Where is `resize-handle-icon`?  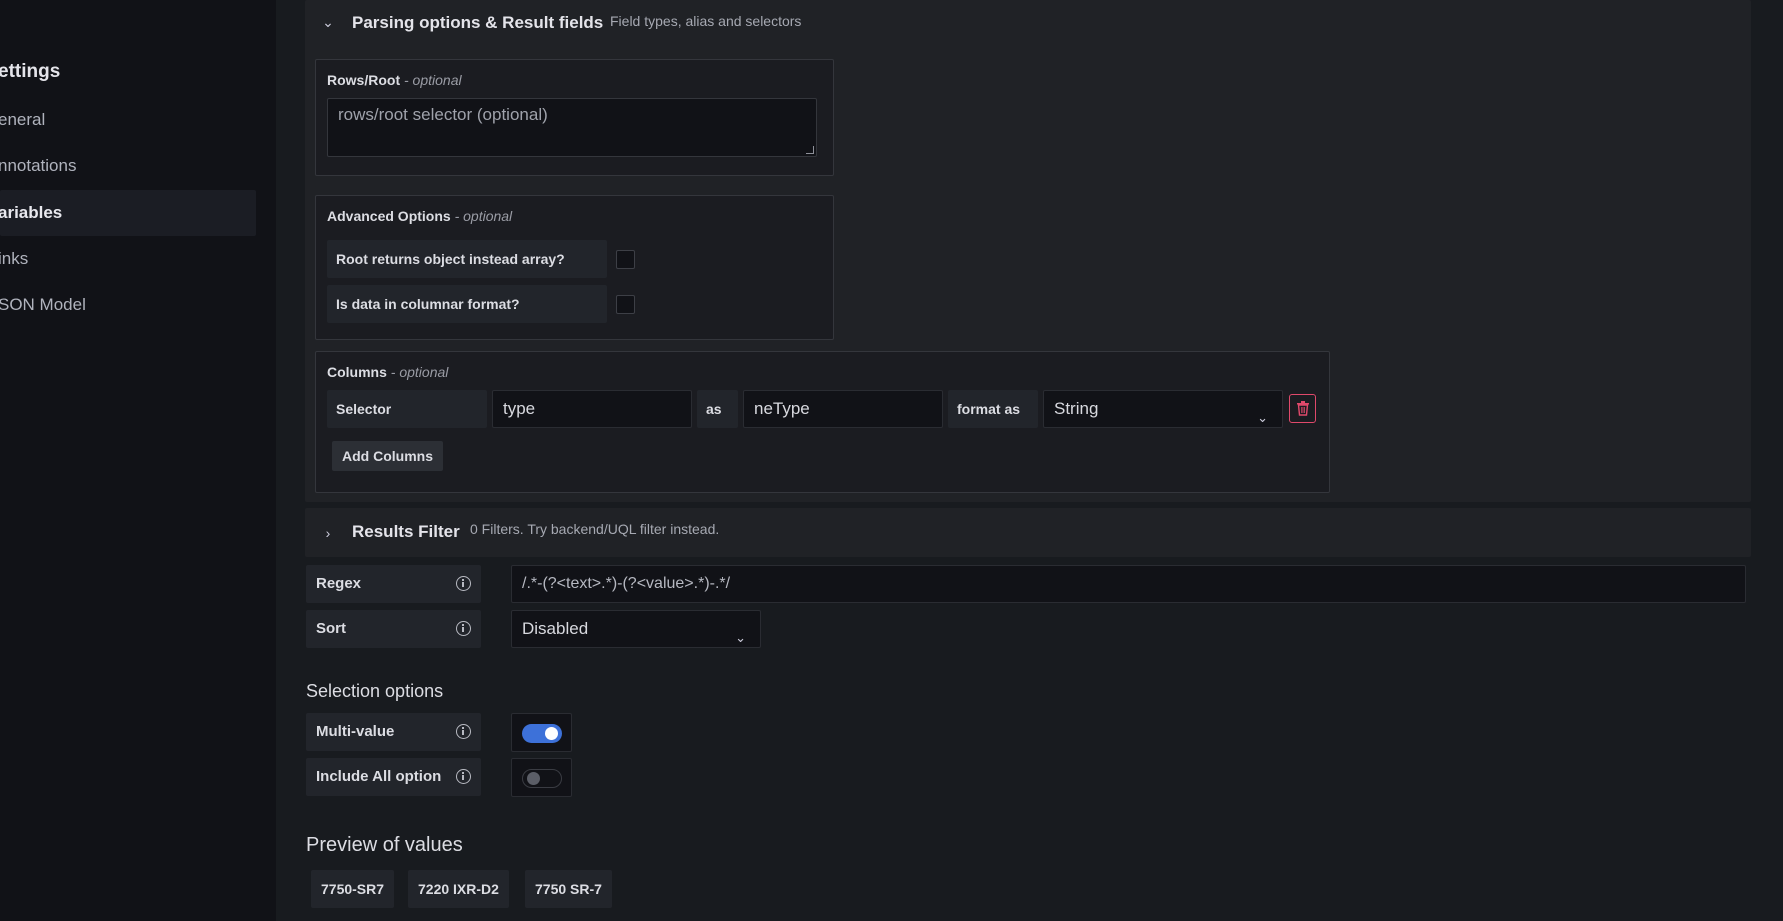 resize-handle-icon is located at coordinates (810, 150).